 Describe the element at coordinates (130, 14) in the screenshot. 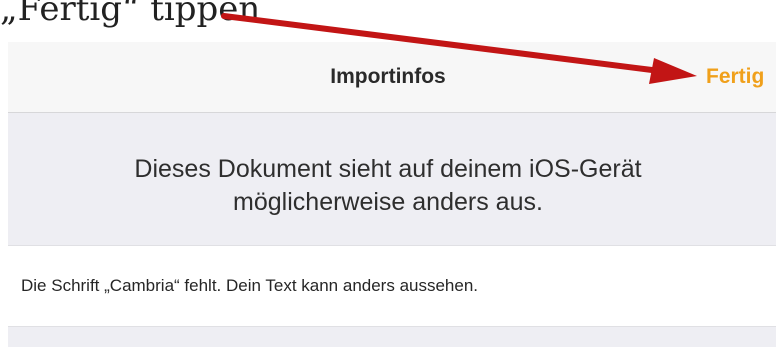

I see `instruction-caption: „Fertig“ tippen` at that location.